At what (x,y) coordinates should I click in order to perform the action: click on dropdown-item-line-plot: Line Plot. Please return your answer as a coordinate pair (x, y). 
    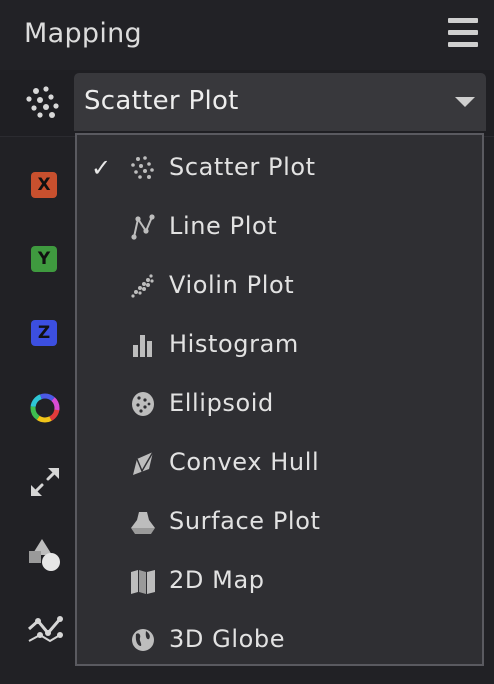
    Looking at the image, I should click on (279, 226).